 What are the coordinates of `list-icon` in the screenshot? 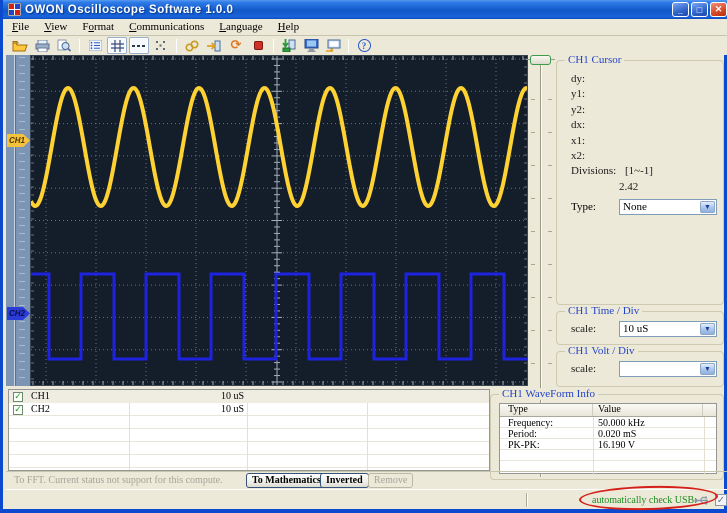 It's located at (95, 45).